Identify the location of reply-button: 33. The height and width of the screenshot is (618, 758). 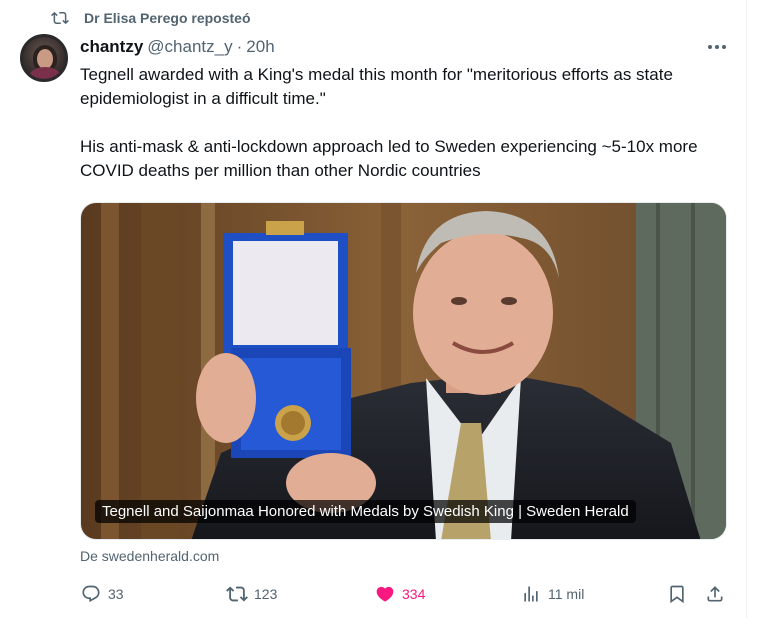
(102, 594).